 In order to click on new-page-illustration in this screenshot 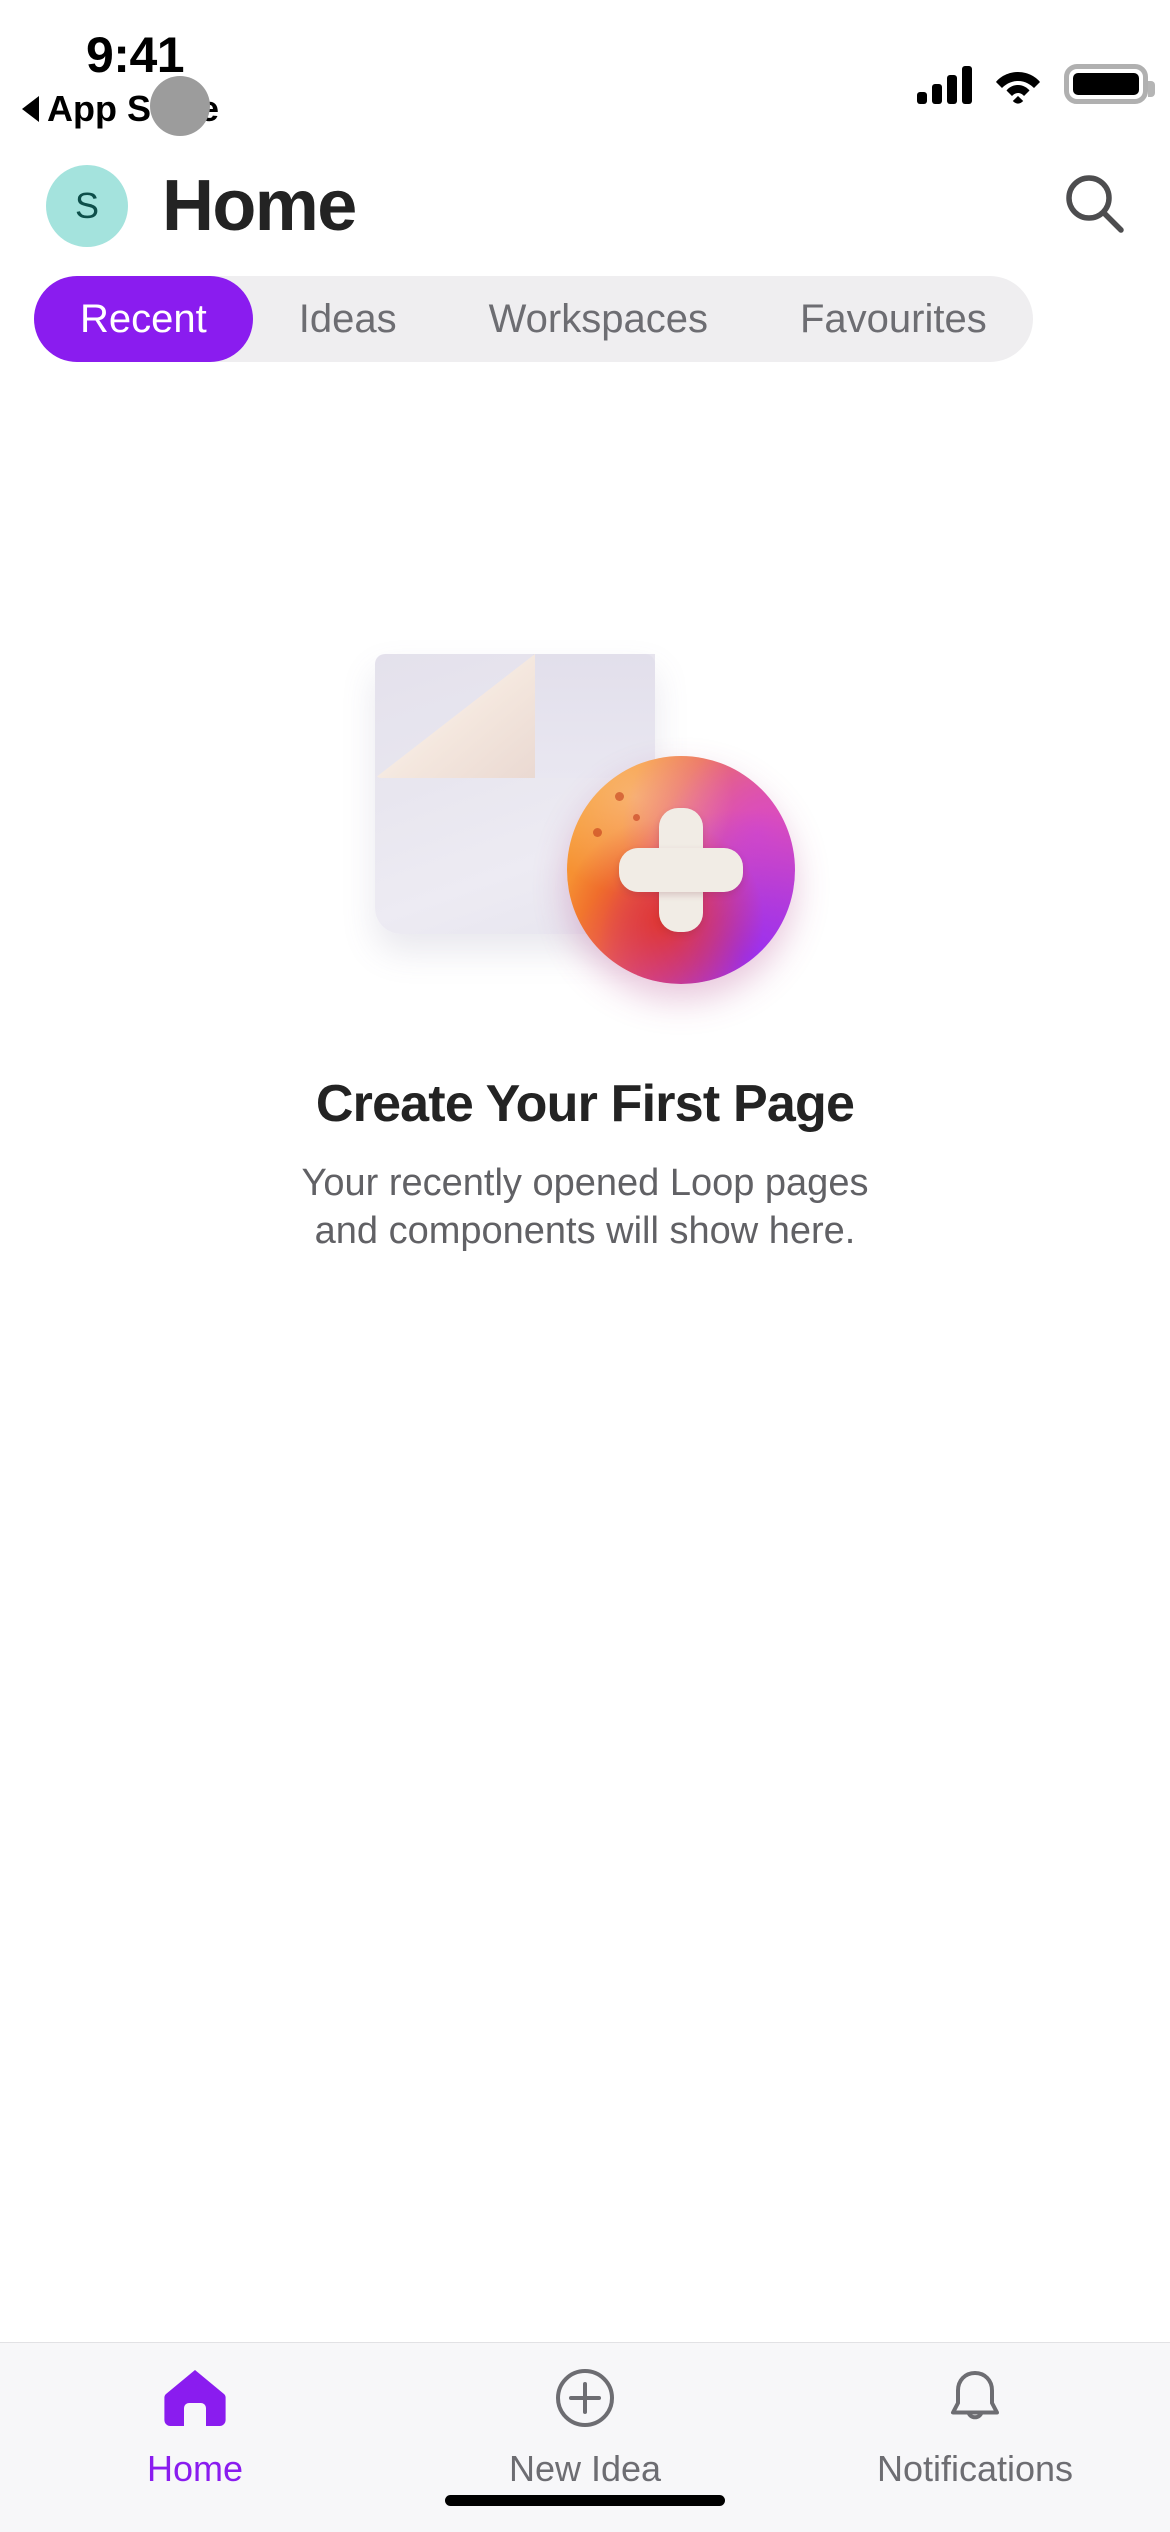, I will do `click(585, 819)`.